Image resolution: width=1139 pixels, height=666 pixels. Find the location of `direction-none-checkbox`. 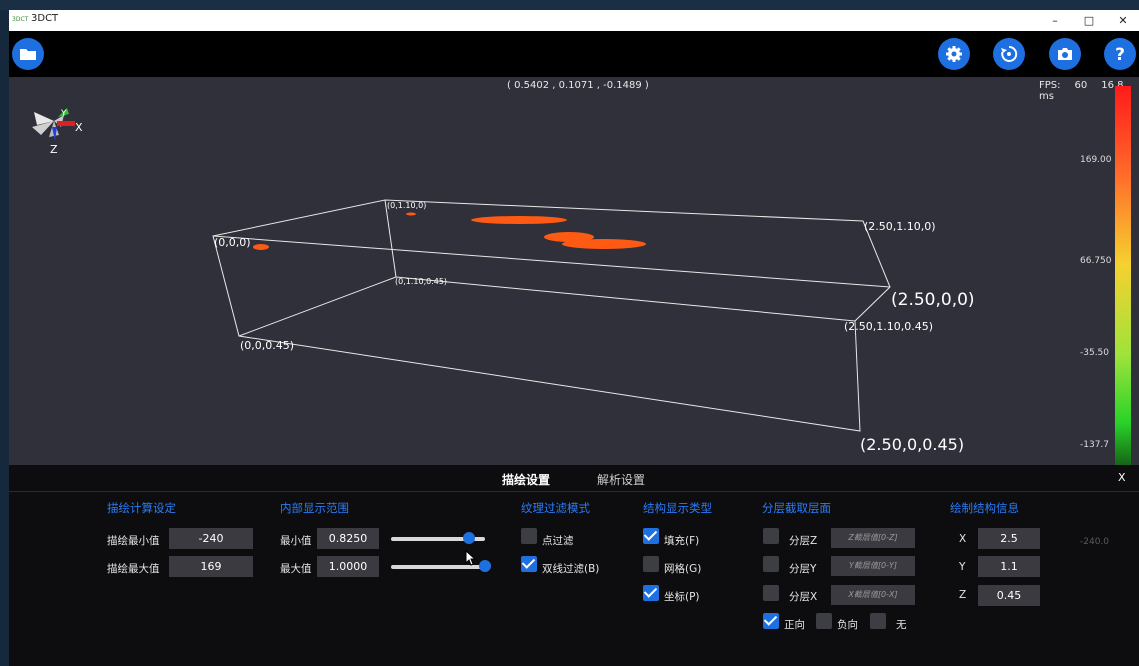

direction-none-checkbox is located at coordinates (878, 621).